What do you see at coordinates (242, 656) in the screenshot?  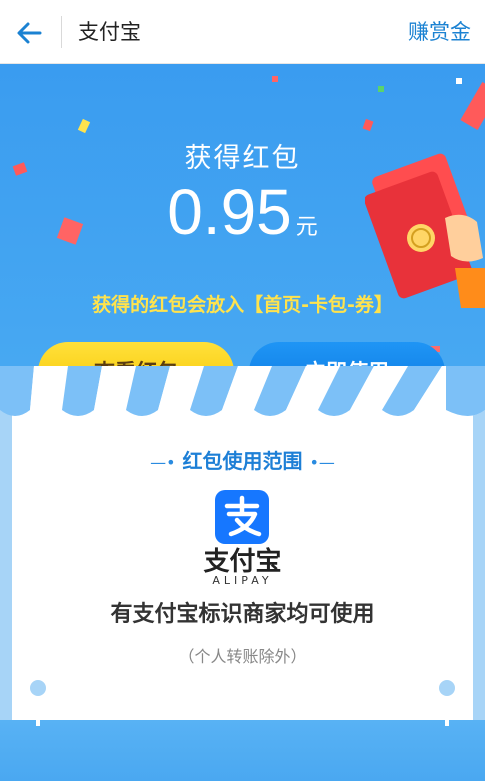 I see `usage-scope-exception: （个人转账除外）` at bounding box center [242, 656].